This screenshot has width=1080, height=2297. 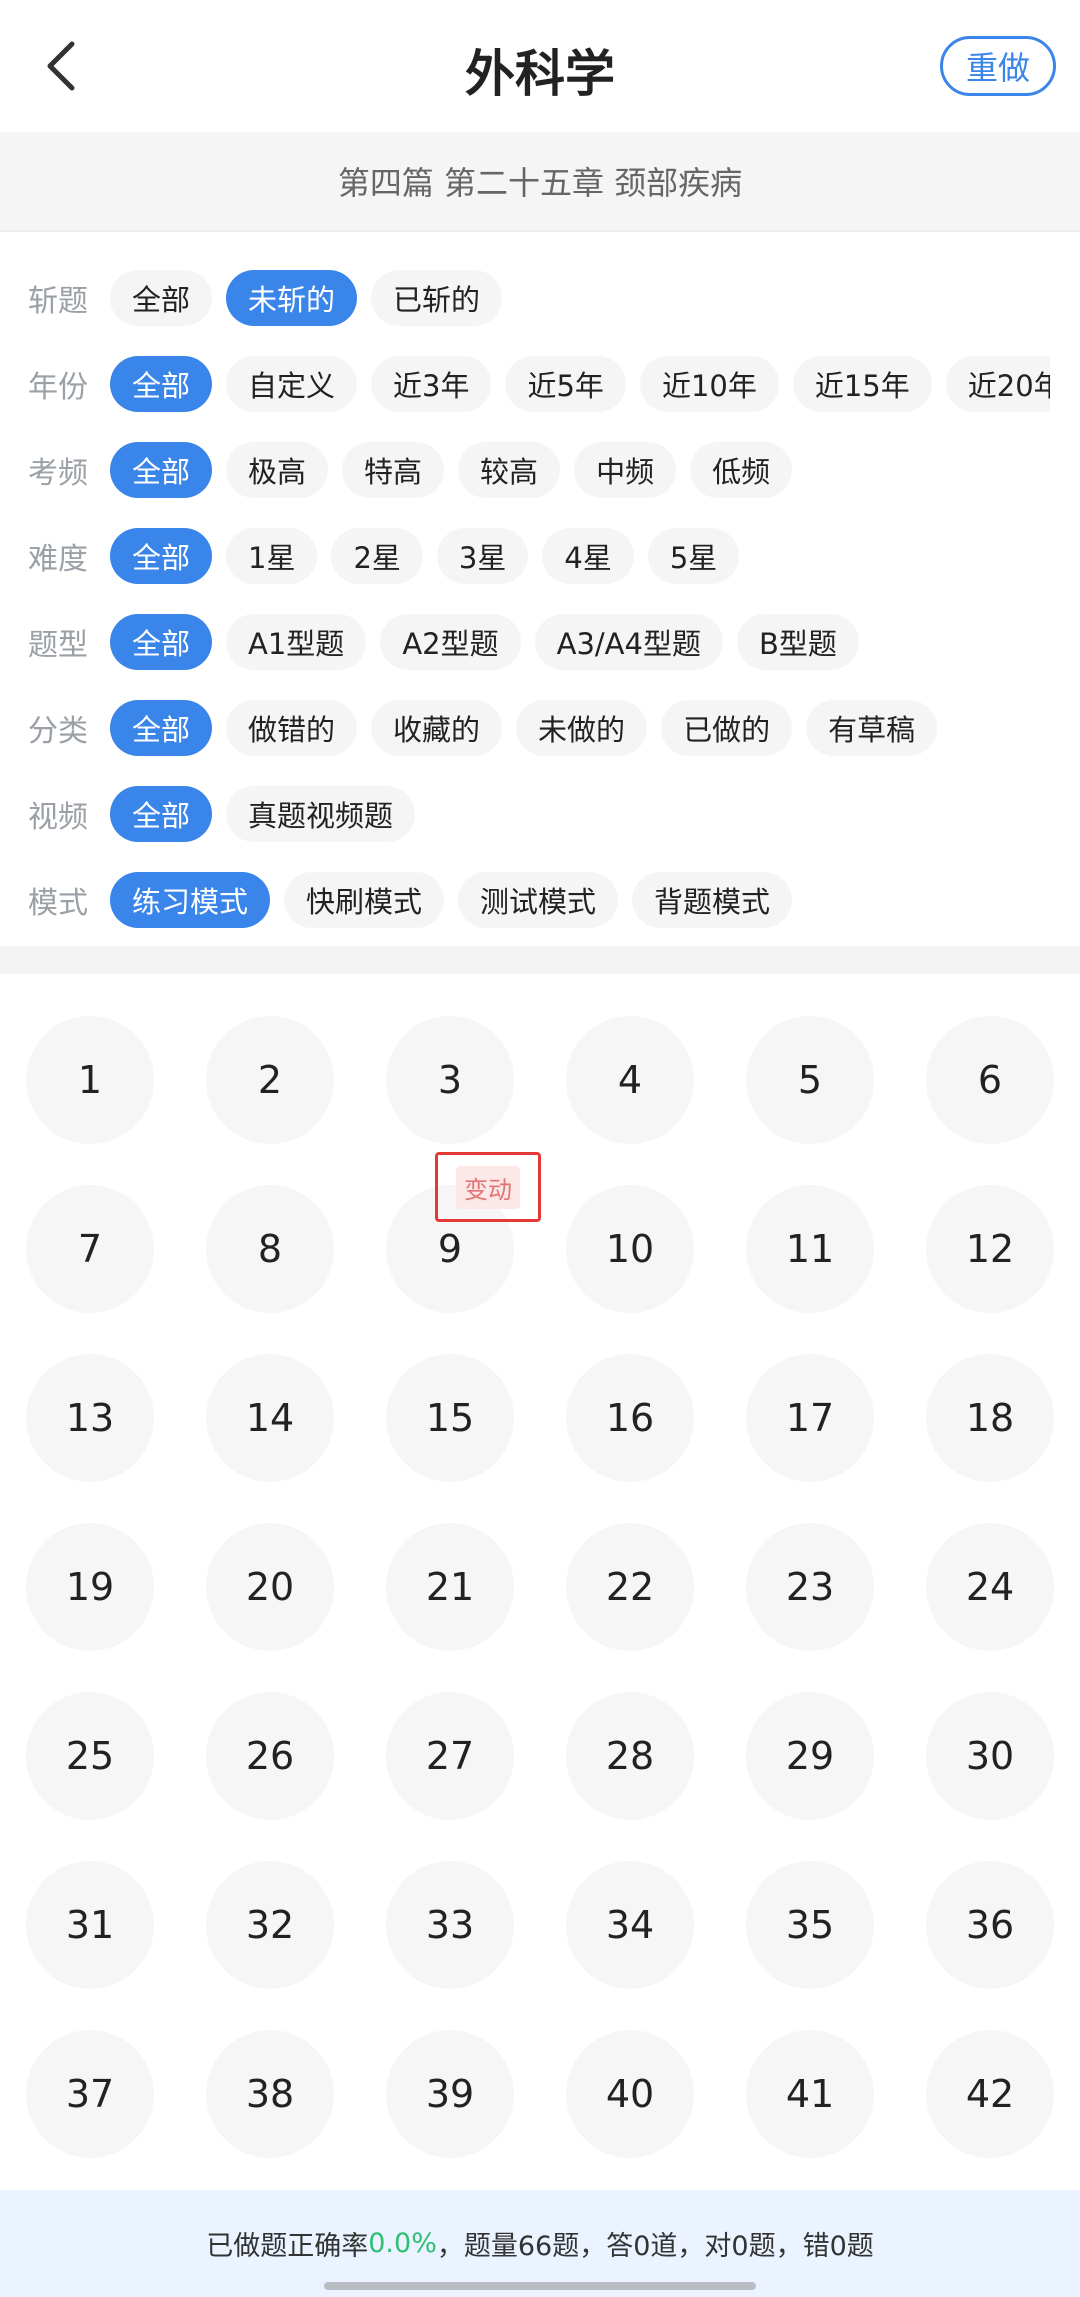 I want to click on filter-row: 难度 全部 1星 2星 3星 4星 5星, so click(x=525, y=556).